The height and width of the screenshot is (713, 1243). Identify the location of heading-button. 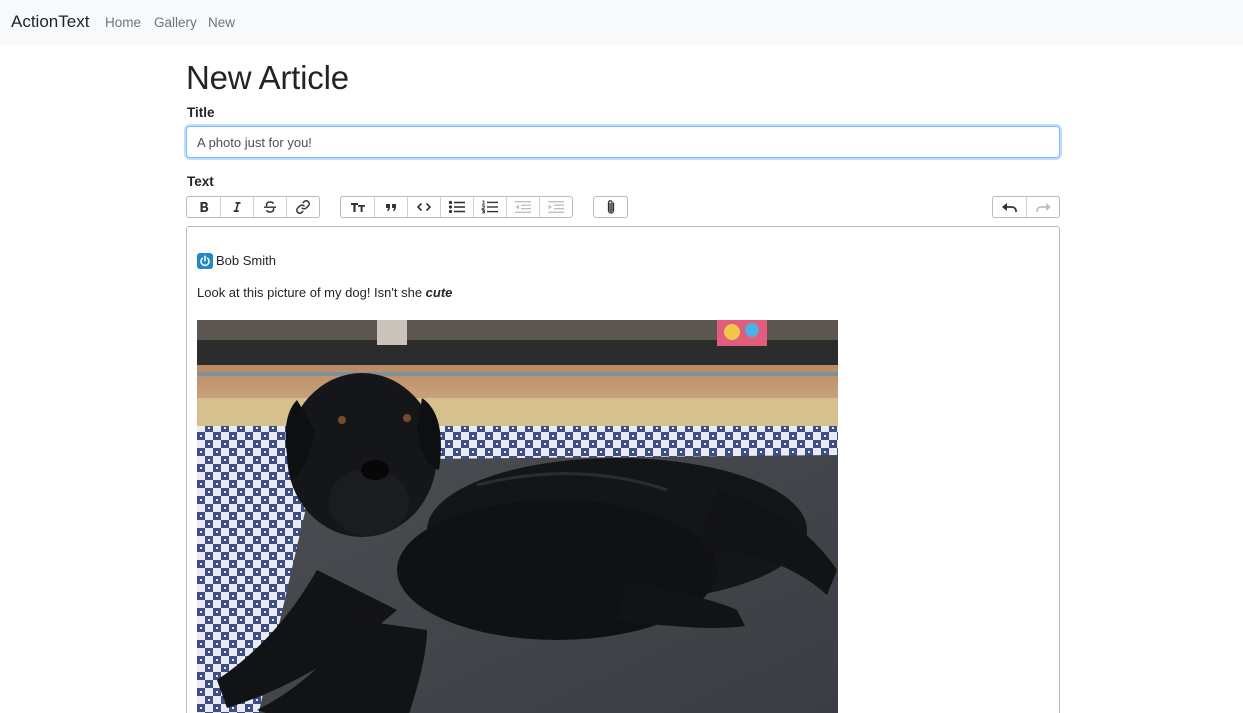
(357, 207).